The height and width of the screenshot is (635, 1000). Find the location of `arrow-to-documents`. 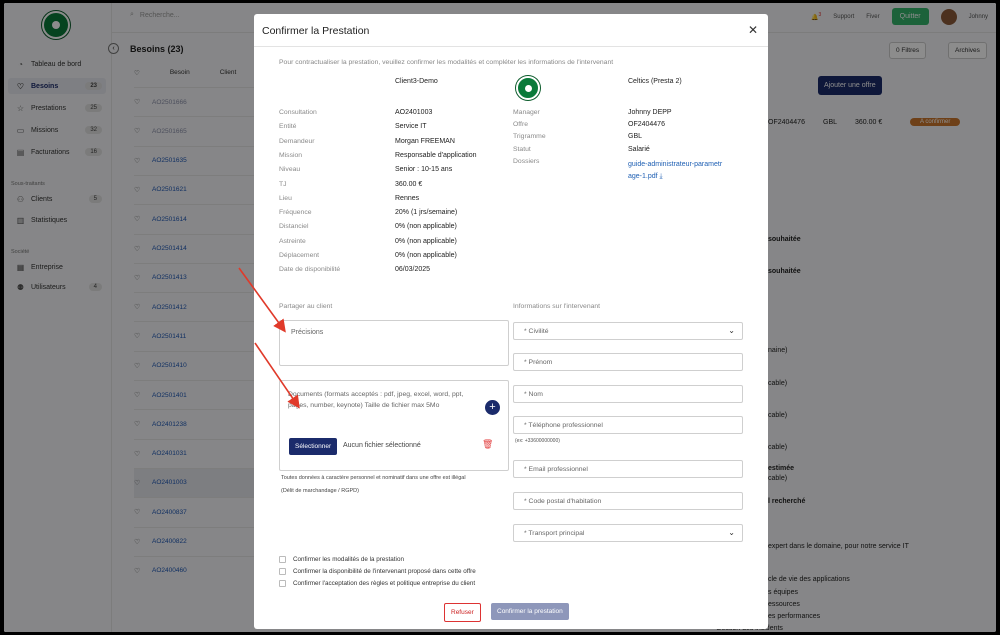

arrow-to-documents is located at coordinates (277, 375).